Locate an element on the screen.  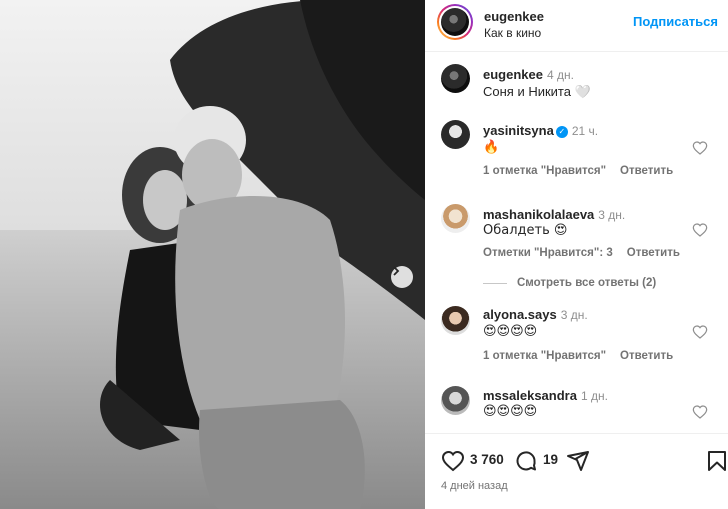
next-photo-button is located at coordinates (402, 277).